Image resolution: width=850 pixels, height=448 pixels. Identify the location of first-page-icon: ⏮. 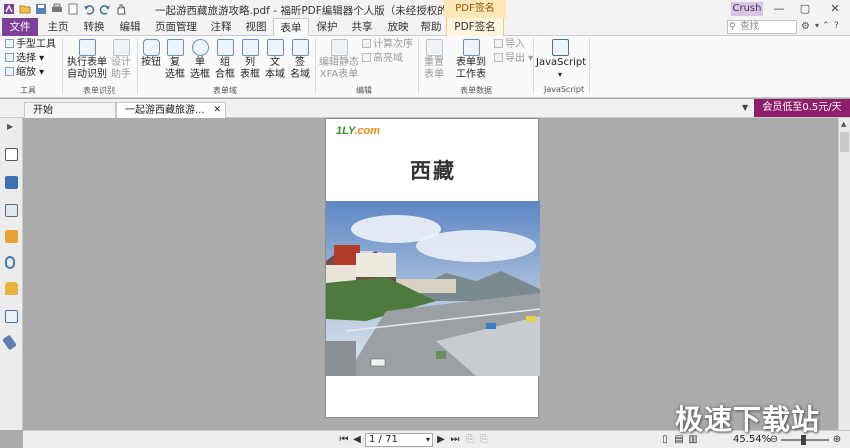
(344, 440).